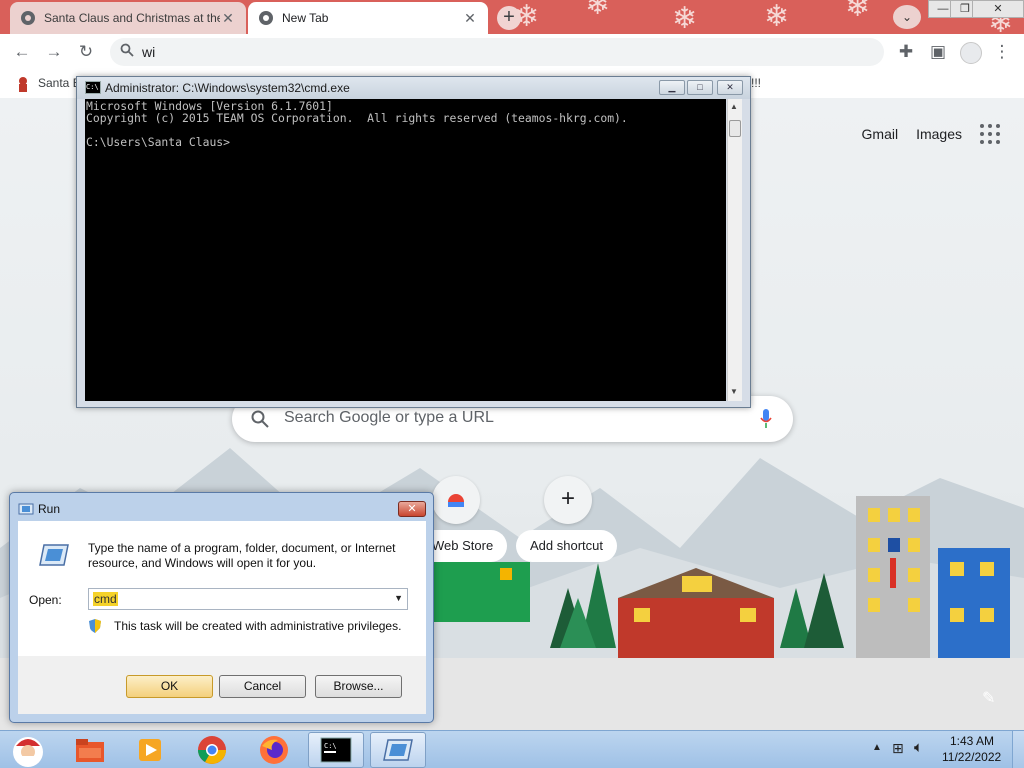 This screenshot has width=1024, height=768. Describe the element at coordinates (734, 106) in the screenshot. I see `scroll-up-arrow-icon: ▲` at that location.